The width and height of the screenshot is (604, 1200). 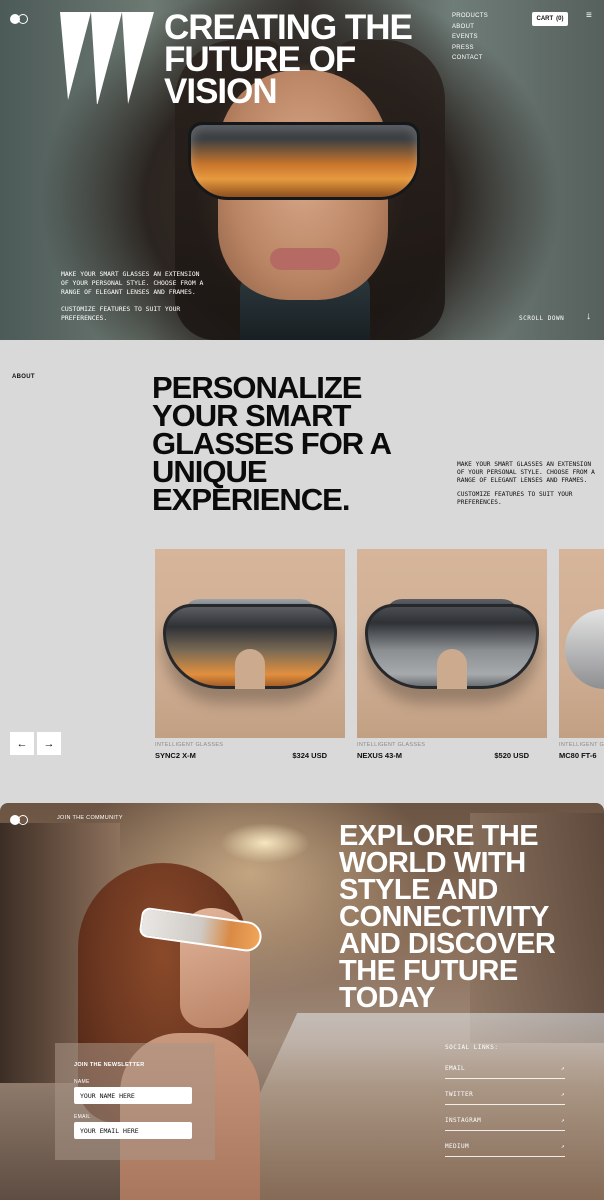 What do you see at coordinates (505, 1072) in the screenshot?
I see `social-link-email: EMAIL ↗` at bounding box center [505, 1072].